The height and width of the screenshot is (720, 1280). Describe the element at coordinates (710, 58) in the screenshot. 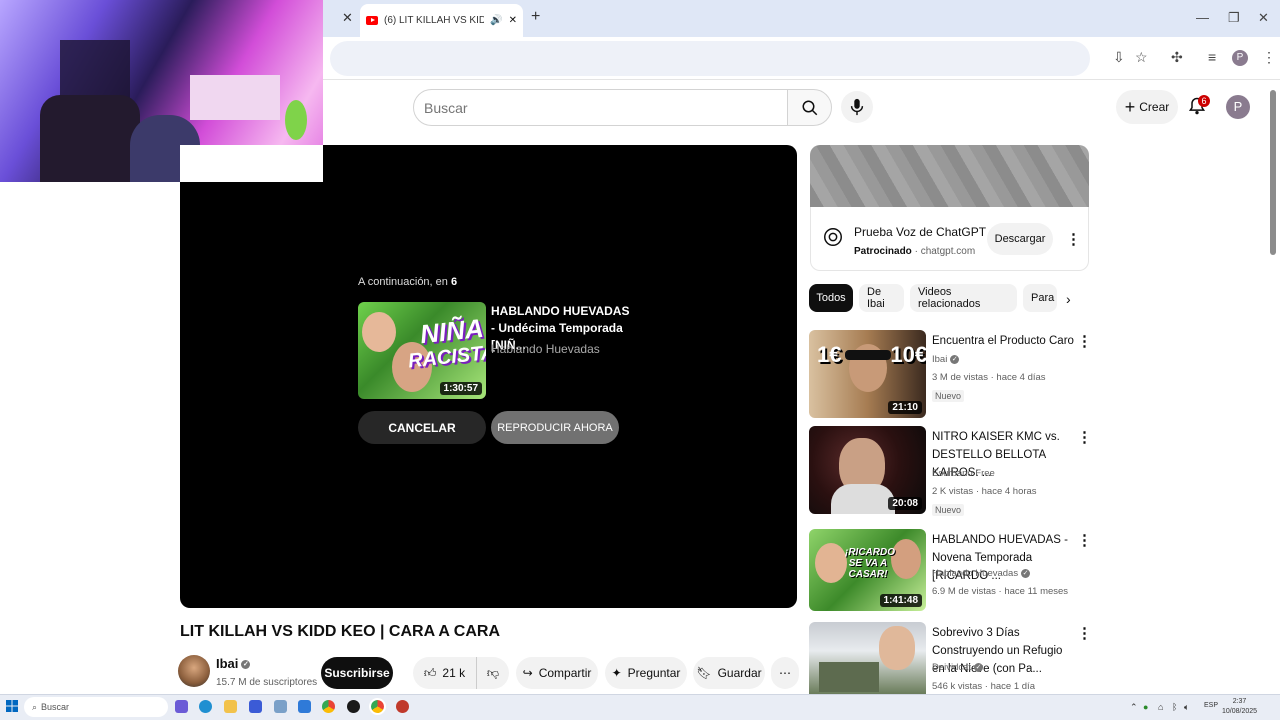

I see `address-bar` at that location.